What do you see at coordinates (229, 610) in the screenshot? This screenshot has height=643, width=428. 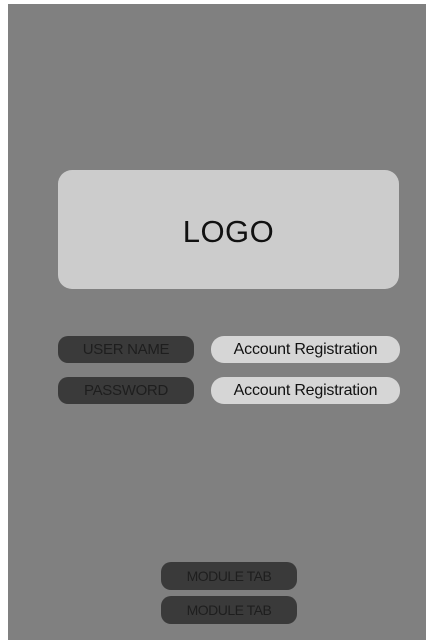 I see `module-tab-2: MODULE TAB` at bounding box center [229, 610].